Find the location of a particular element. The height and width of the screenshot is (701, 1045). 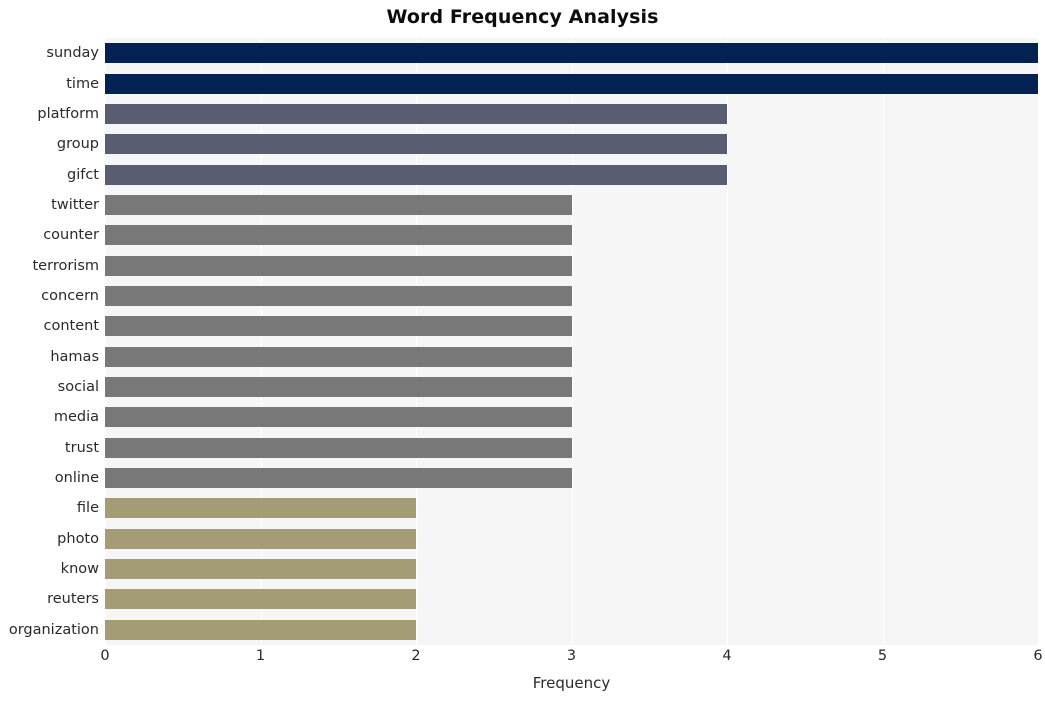

y-tick-label: group is located at coordinates (77, 144).